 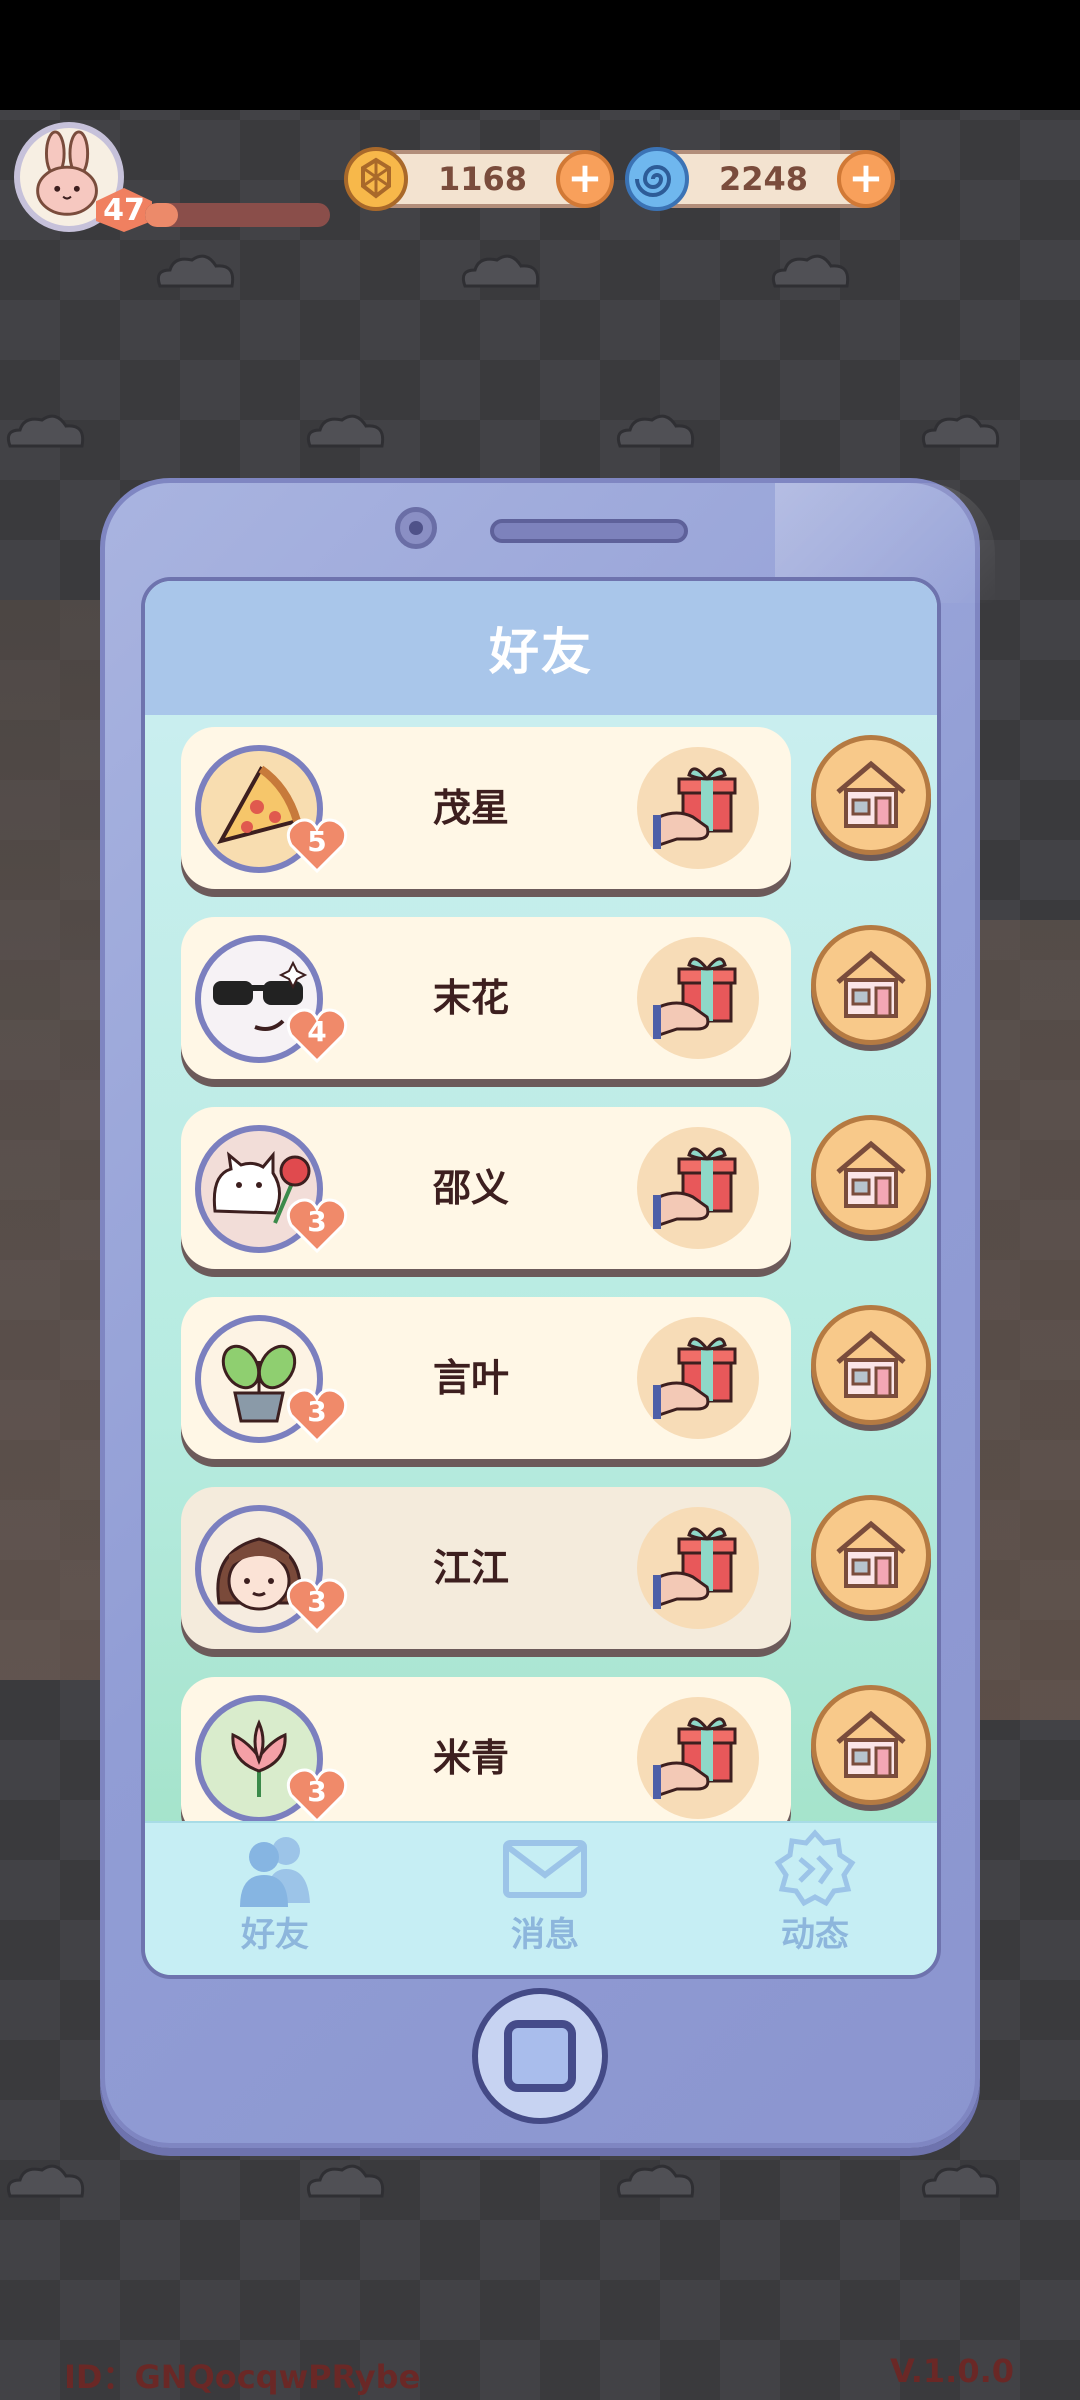 I want to click on gold-coin-counter: 1168 +, so click(x=479, y=179).